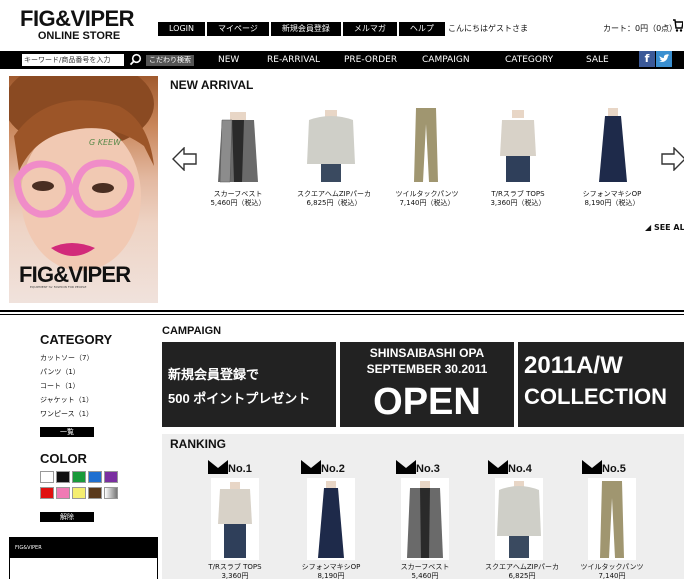  Describe the element at coordinates (66, 400) in the screenshot. I see `category-link: ジャケット（1）` at that location.